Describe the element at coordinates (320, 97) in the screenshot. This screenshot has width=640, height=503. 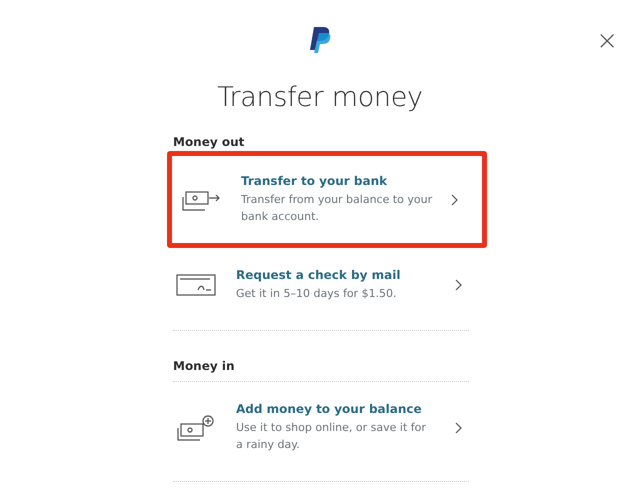
I see `dialog-title: Transfer money` at that location.